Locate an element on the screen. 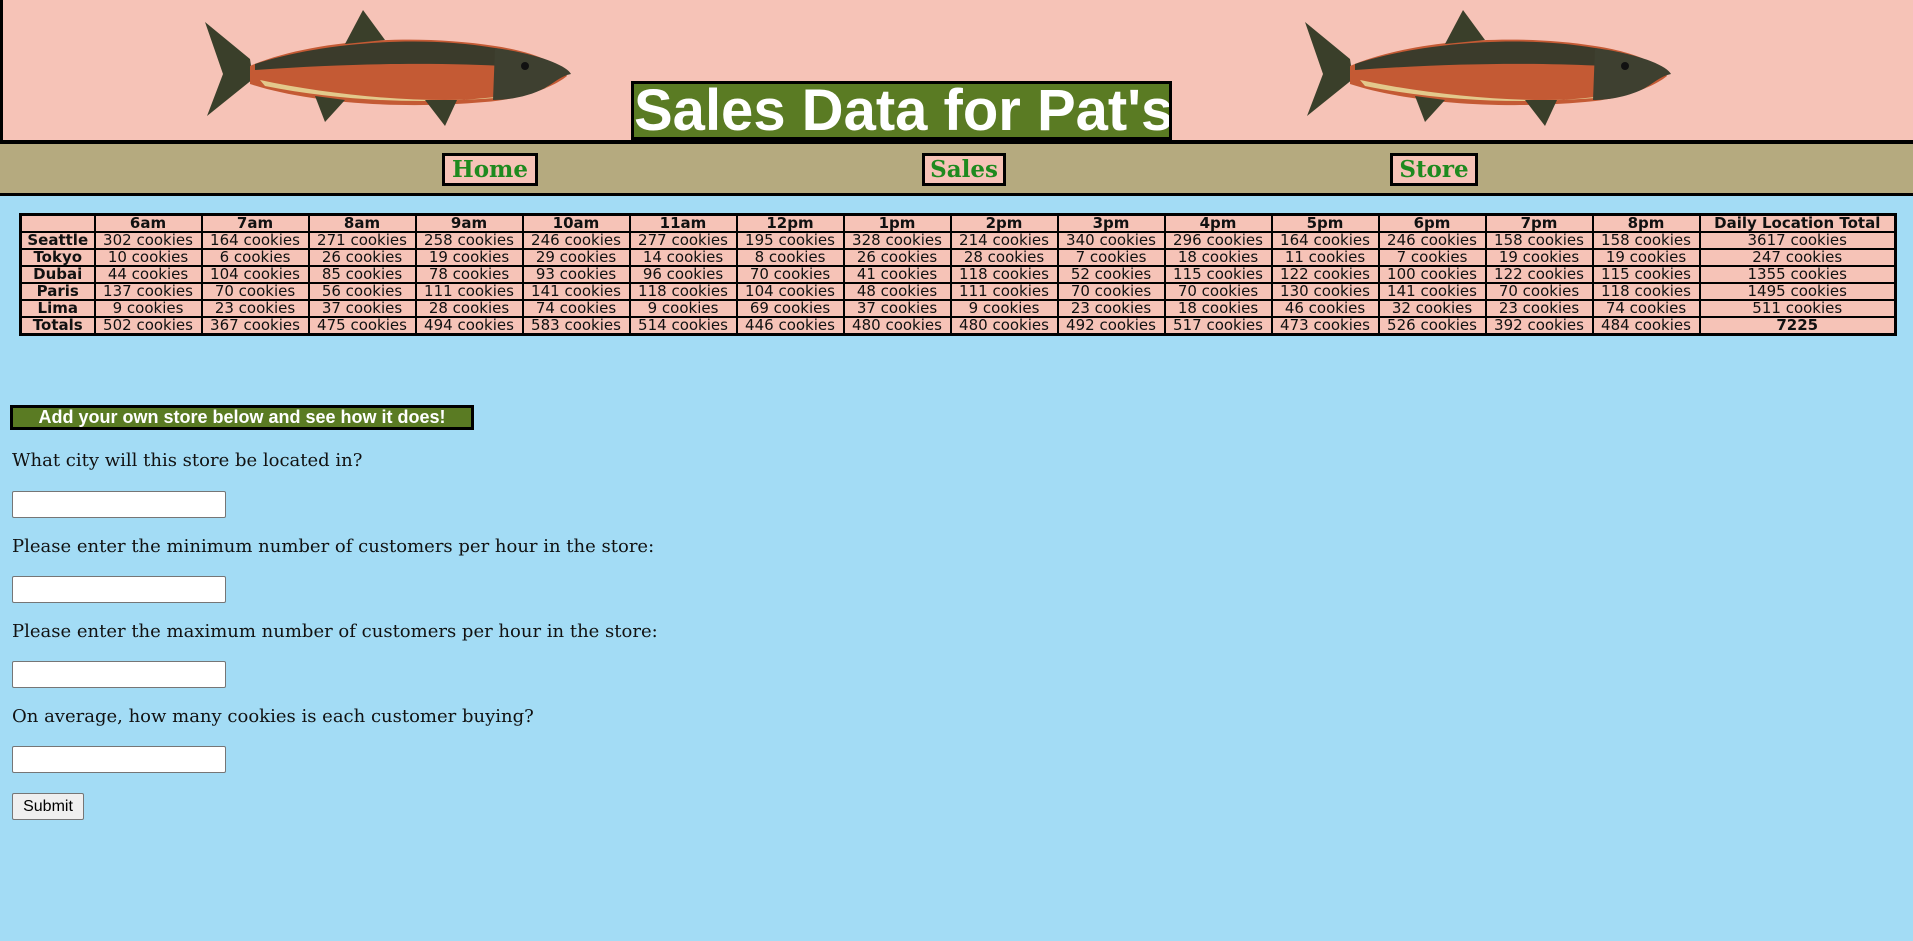  column-header: 4pm is located at coordinates (1218, 223).